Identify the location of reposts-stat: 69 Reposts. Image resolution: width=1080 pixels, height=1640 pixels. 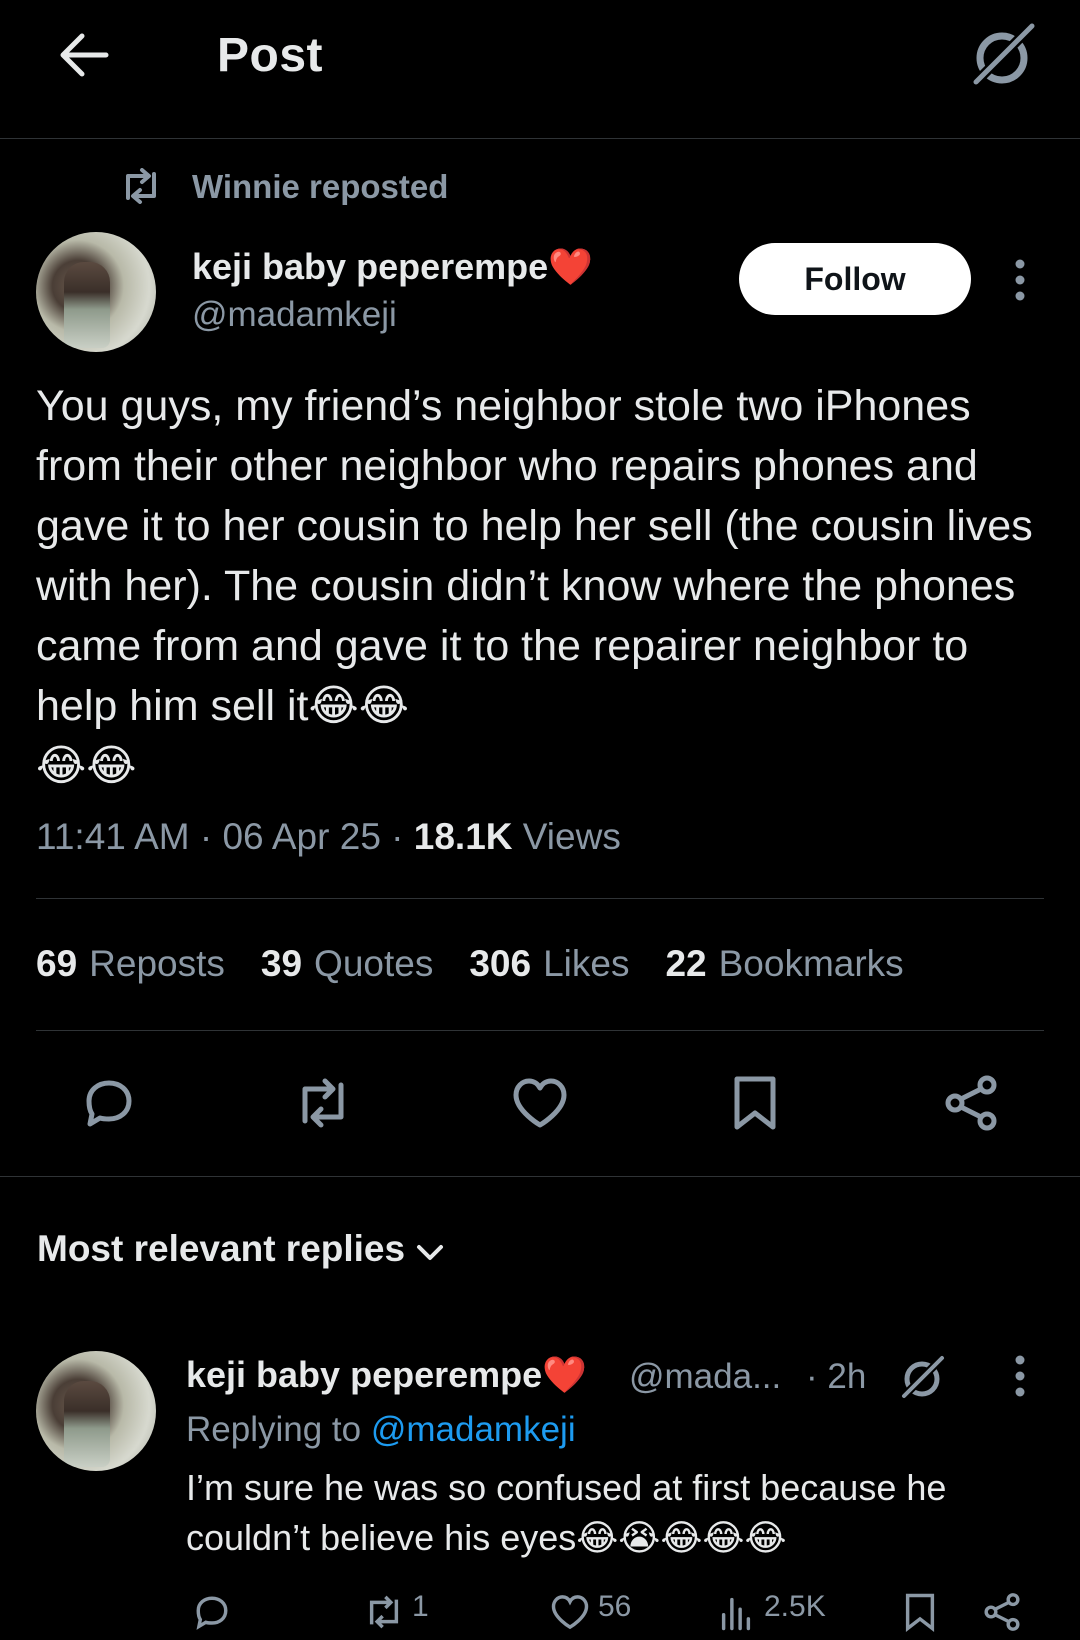
(130, 964).